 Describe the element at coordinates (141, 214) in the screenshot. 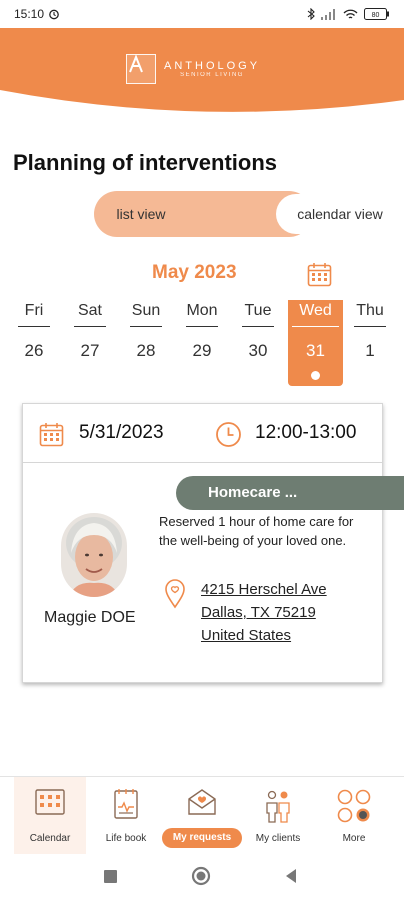

I see `list-view-option: list view` at that location.